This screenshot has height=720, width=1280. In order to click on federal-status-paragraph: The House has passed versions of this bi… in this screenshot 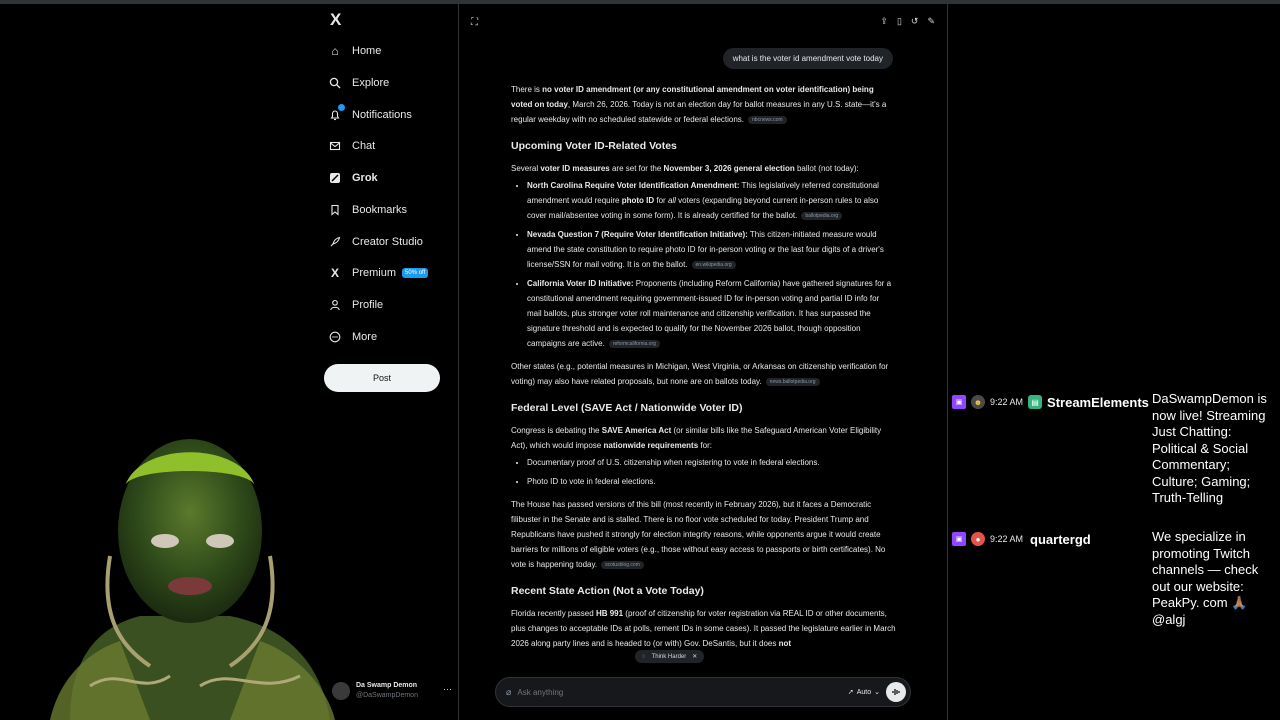, I will do `click(703, 534)`.